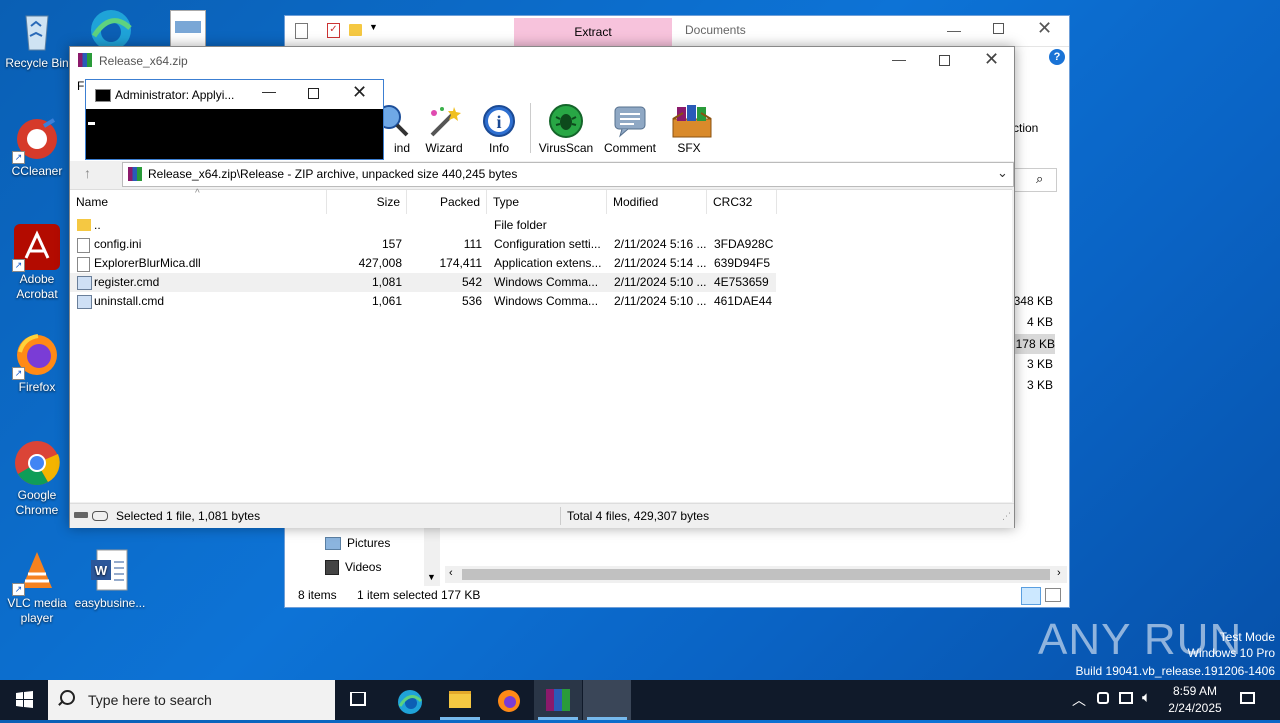 Image resolution: width=1280 pixels, height=723 pixels. Describe the element at coordinates (742, 202) in the screenshot. I see `column-header-crc32: CRC32` at that location.